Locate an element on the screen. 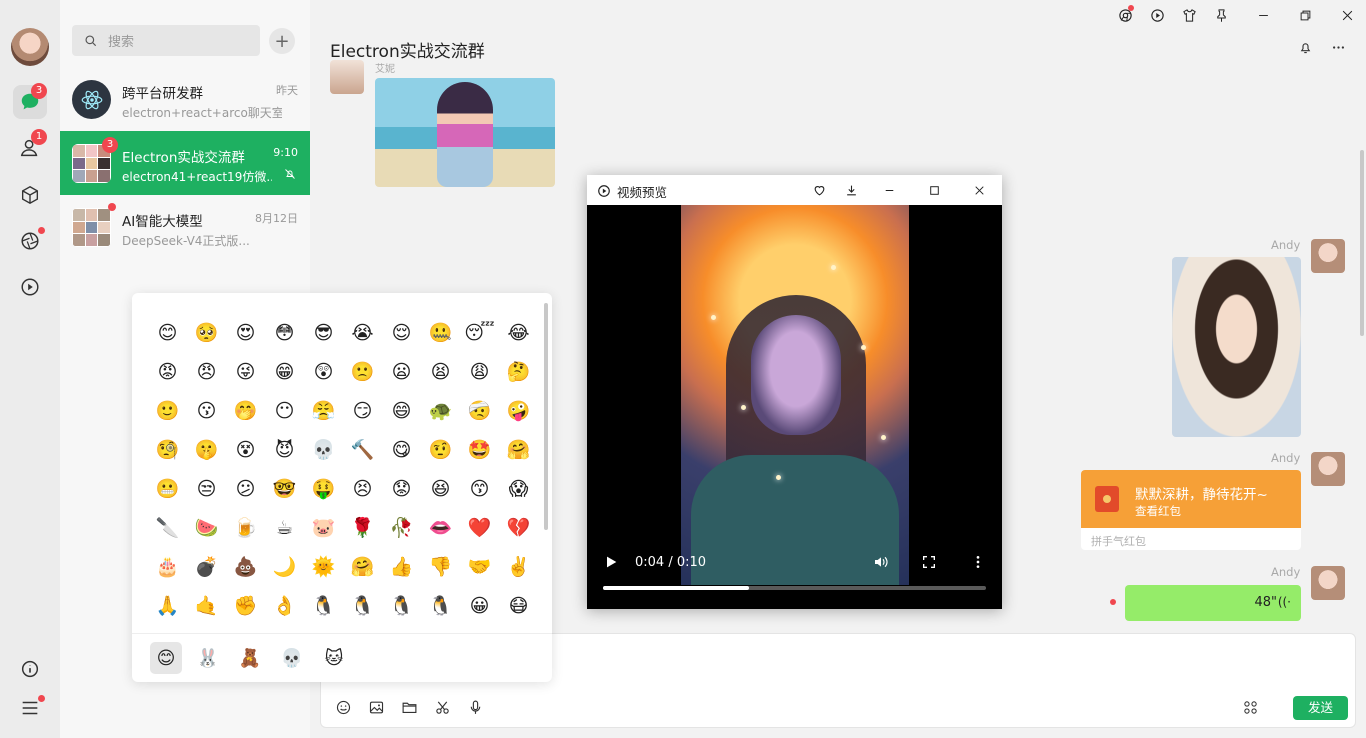 This screenshot has width=1366, height=738. emoji-item: 😲 is located at coordinates (323, 371).